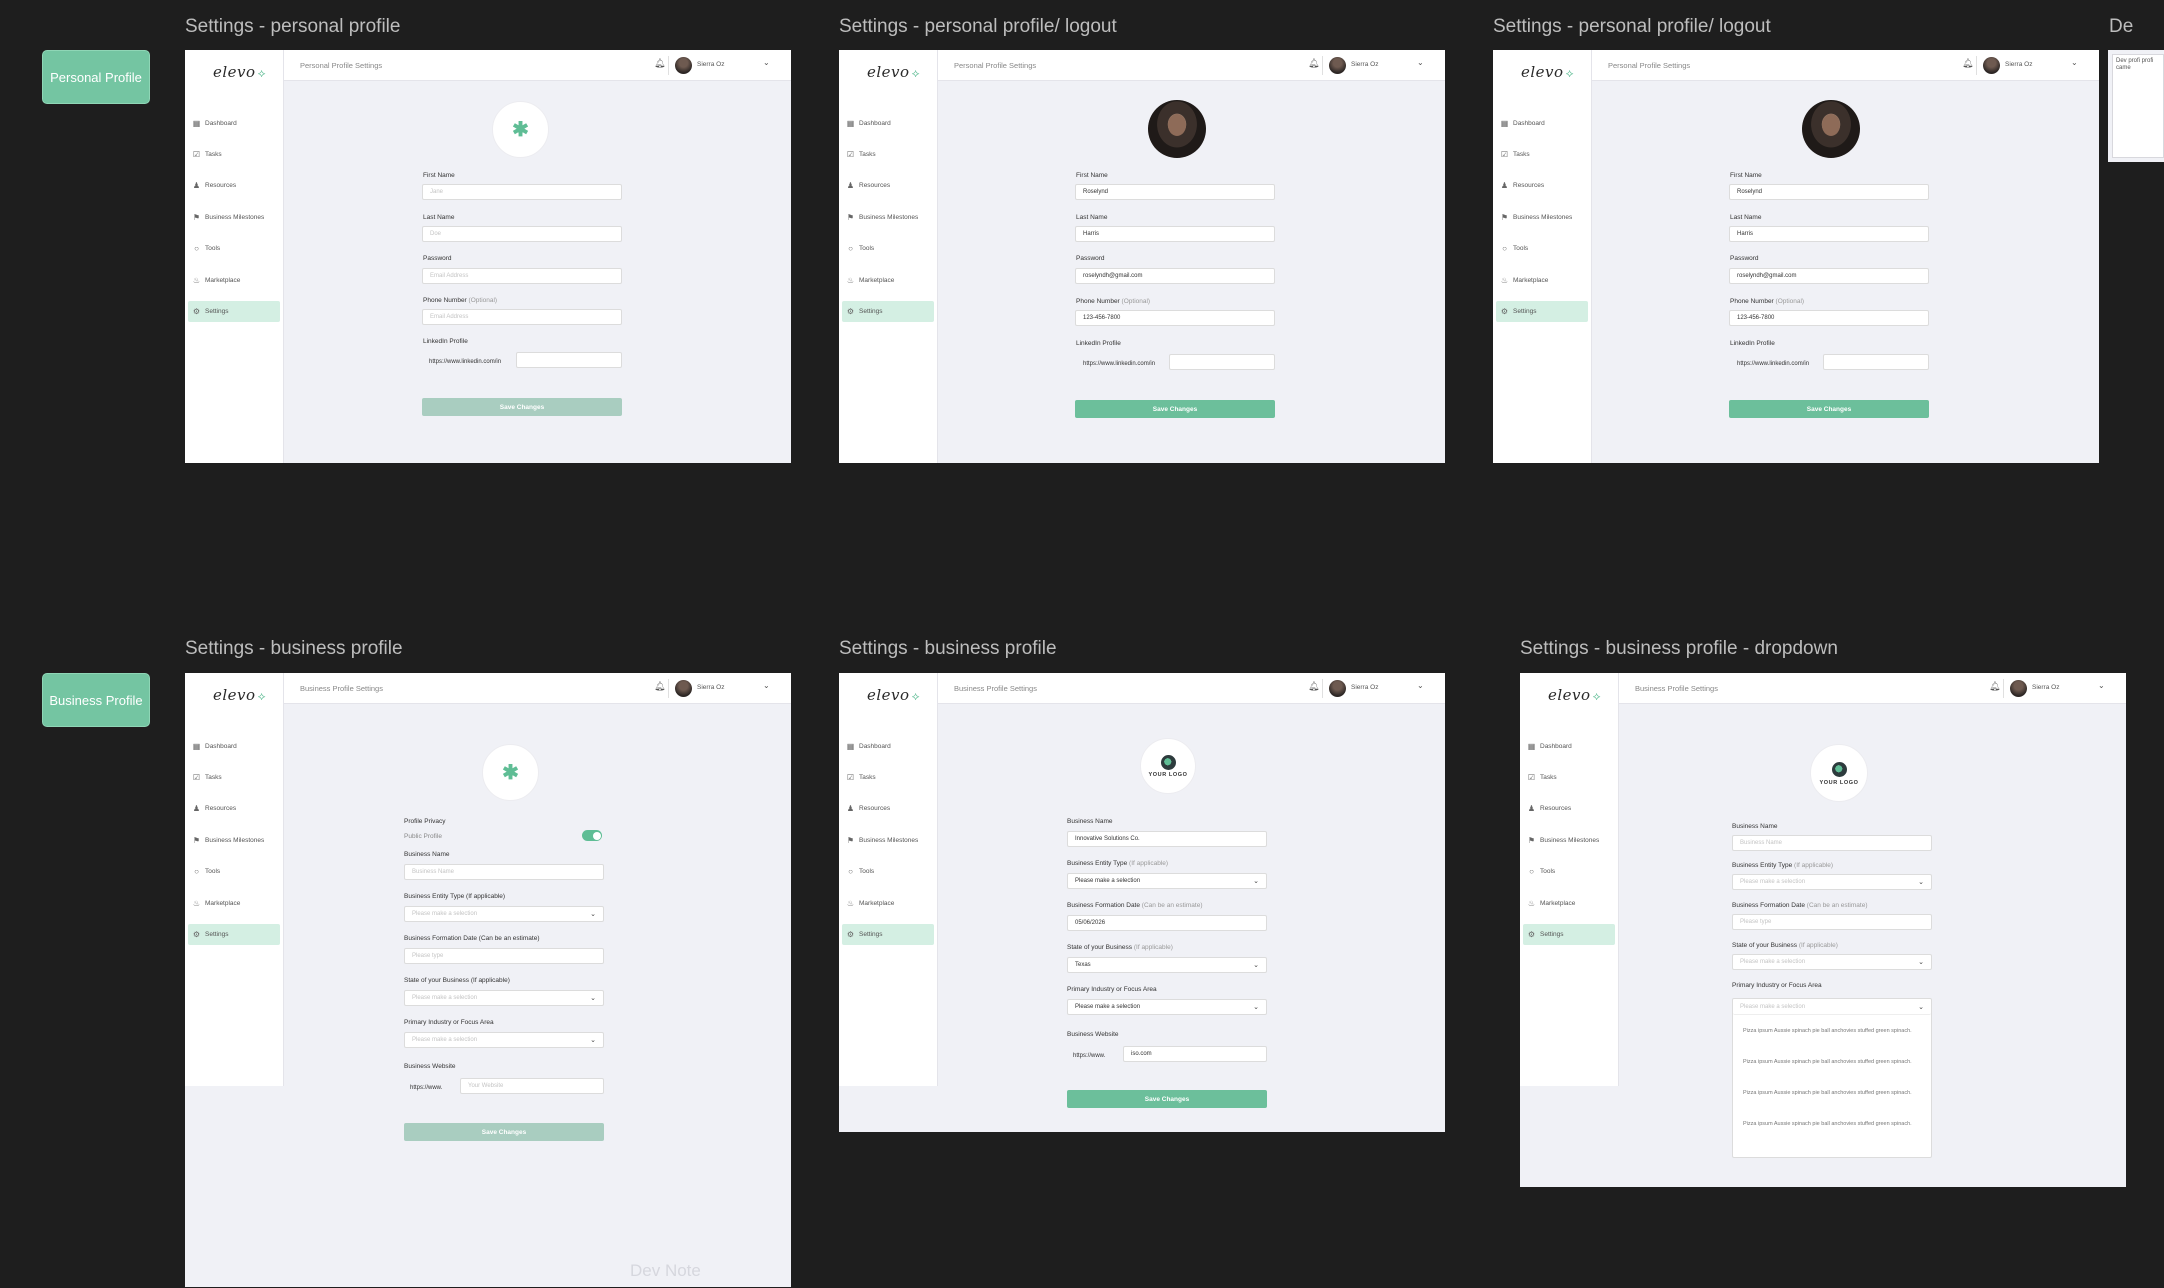 Image resolution: width=2164 pixels, height=1288 pixels. What do you see at coordinates (520, 129) in the screenshot?
I see `profile-placeholder-avatar: ✱` at bounding box center [520, 129].